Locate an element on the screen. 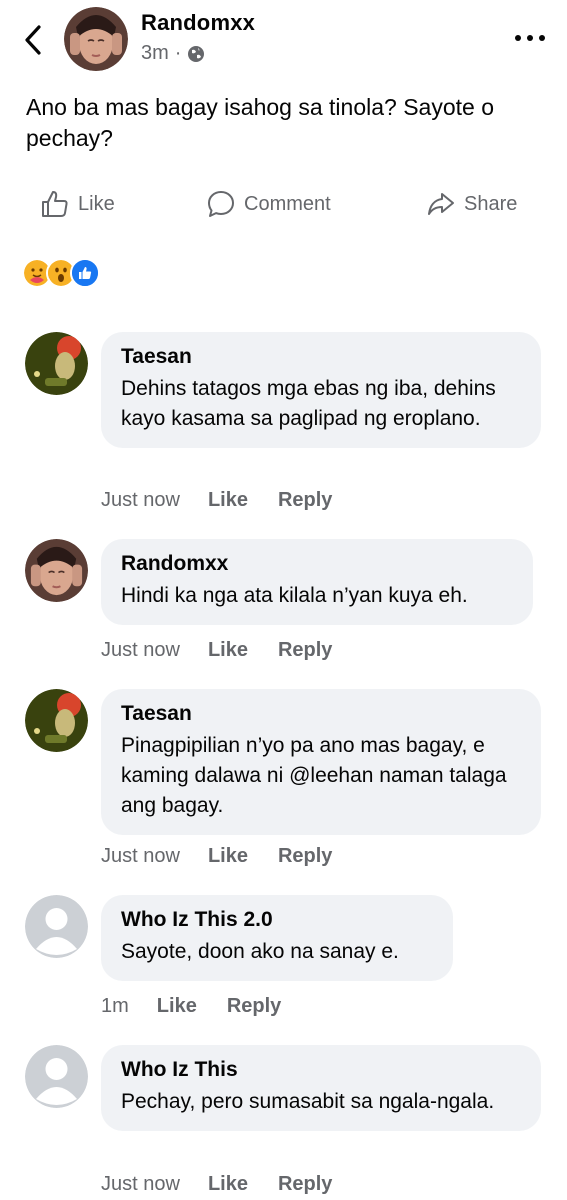  like-emoji-icon is located at coordinates (85, 273).